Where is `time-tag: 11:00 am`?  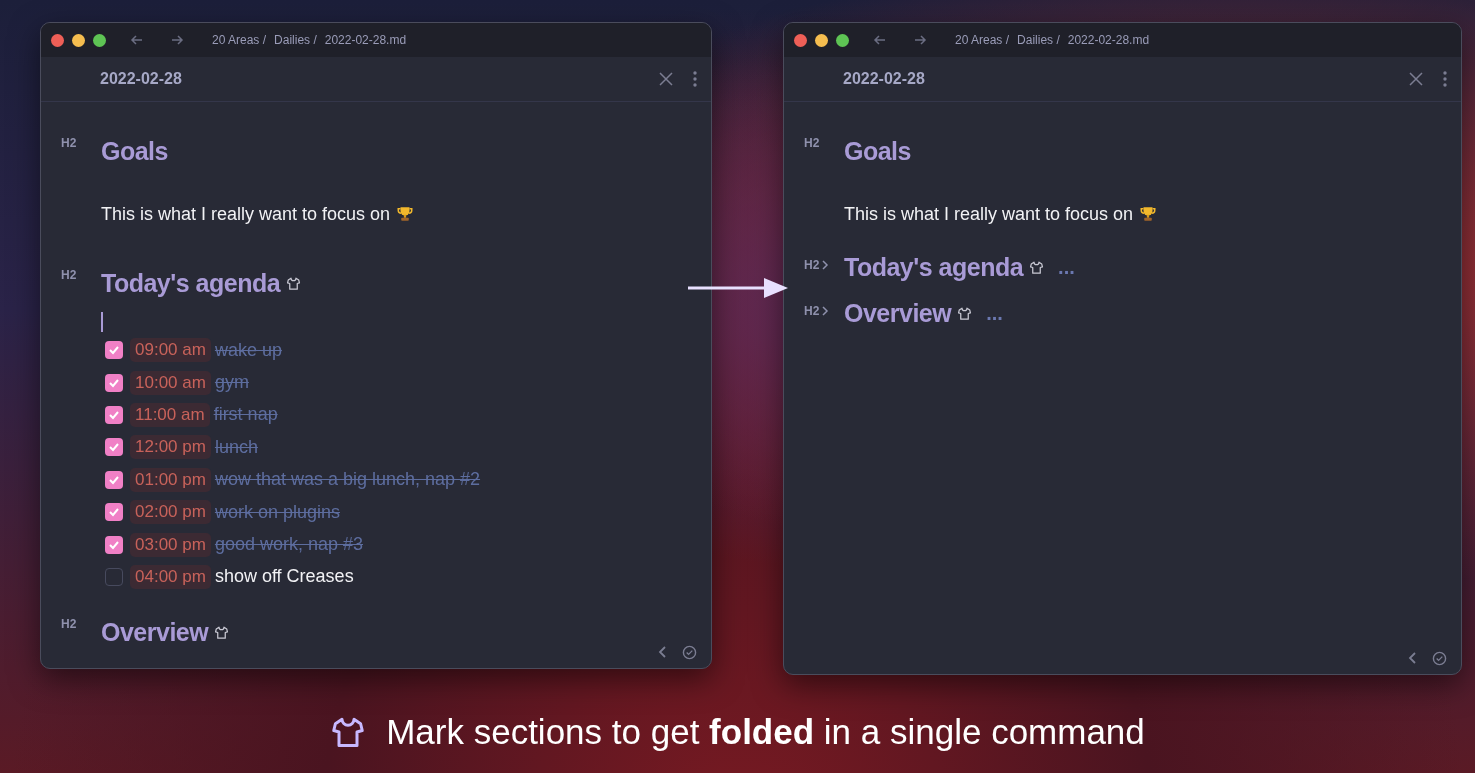 time-tag: 11:00 am is located at coordinates (170, 414).